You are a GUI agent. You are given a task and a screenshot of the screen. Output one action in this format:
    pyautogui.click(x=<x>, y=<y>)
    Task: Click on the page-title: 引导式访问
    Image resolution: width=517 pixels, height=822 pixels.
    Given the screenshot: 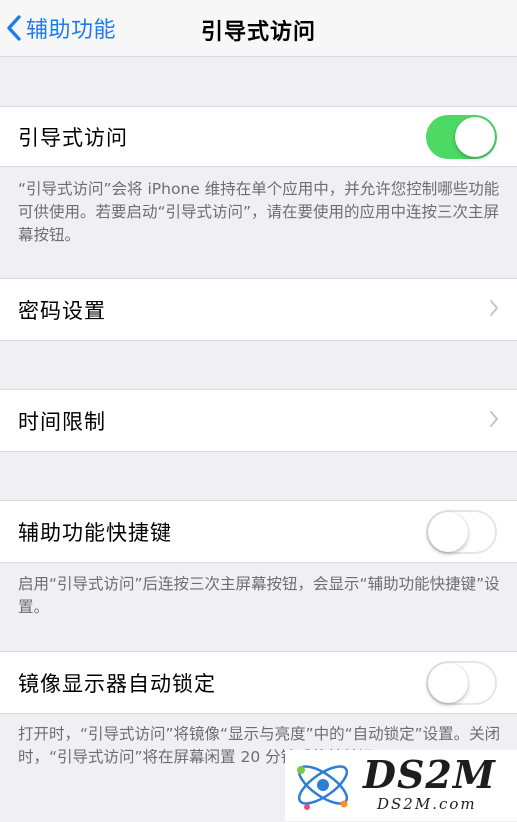 What is the action you would take?
    pyautogui.click(x=258, y=32)
    